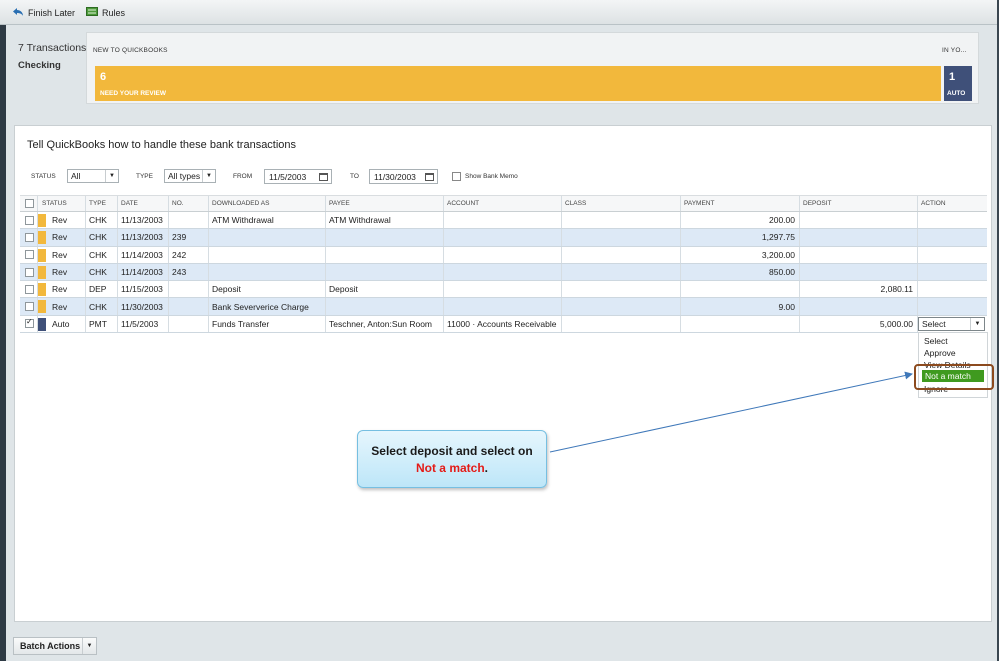 This screenshot has width=999, height=661. I want to click on callout-line2: Not a match., so click(452, 468).